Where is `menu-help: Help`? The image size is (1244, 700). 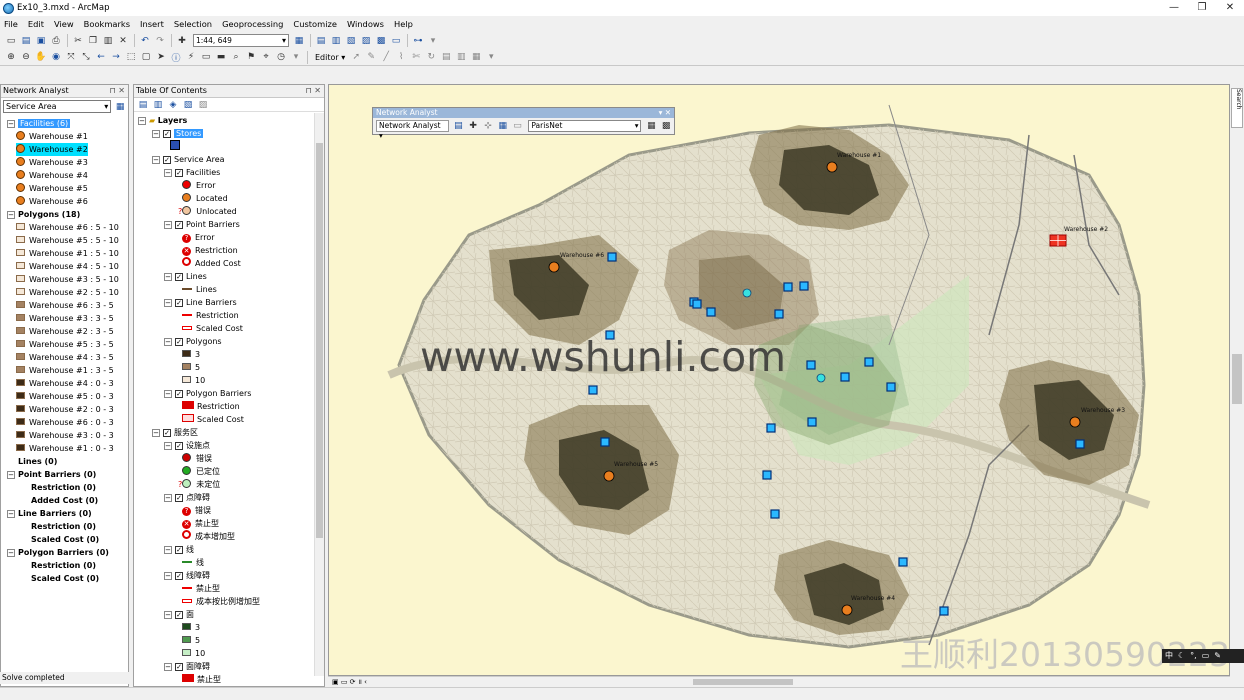
menu-help: Help is located at coordinates (403, 24).